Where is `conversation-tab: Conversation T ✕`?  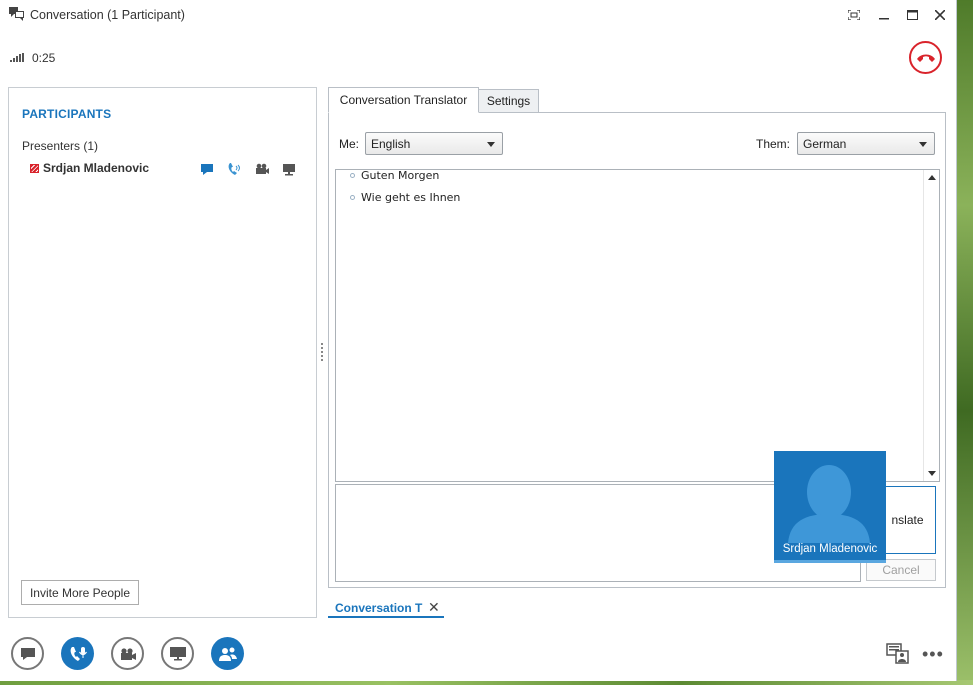 conversation-tab: Conversation T ✕ is located at coordinates (386, 608).